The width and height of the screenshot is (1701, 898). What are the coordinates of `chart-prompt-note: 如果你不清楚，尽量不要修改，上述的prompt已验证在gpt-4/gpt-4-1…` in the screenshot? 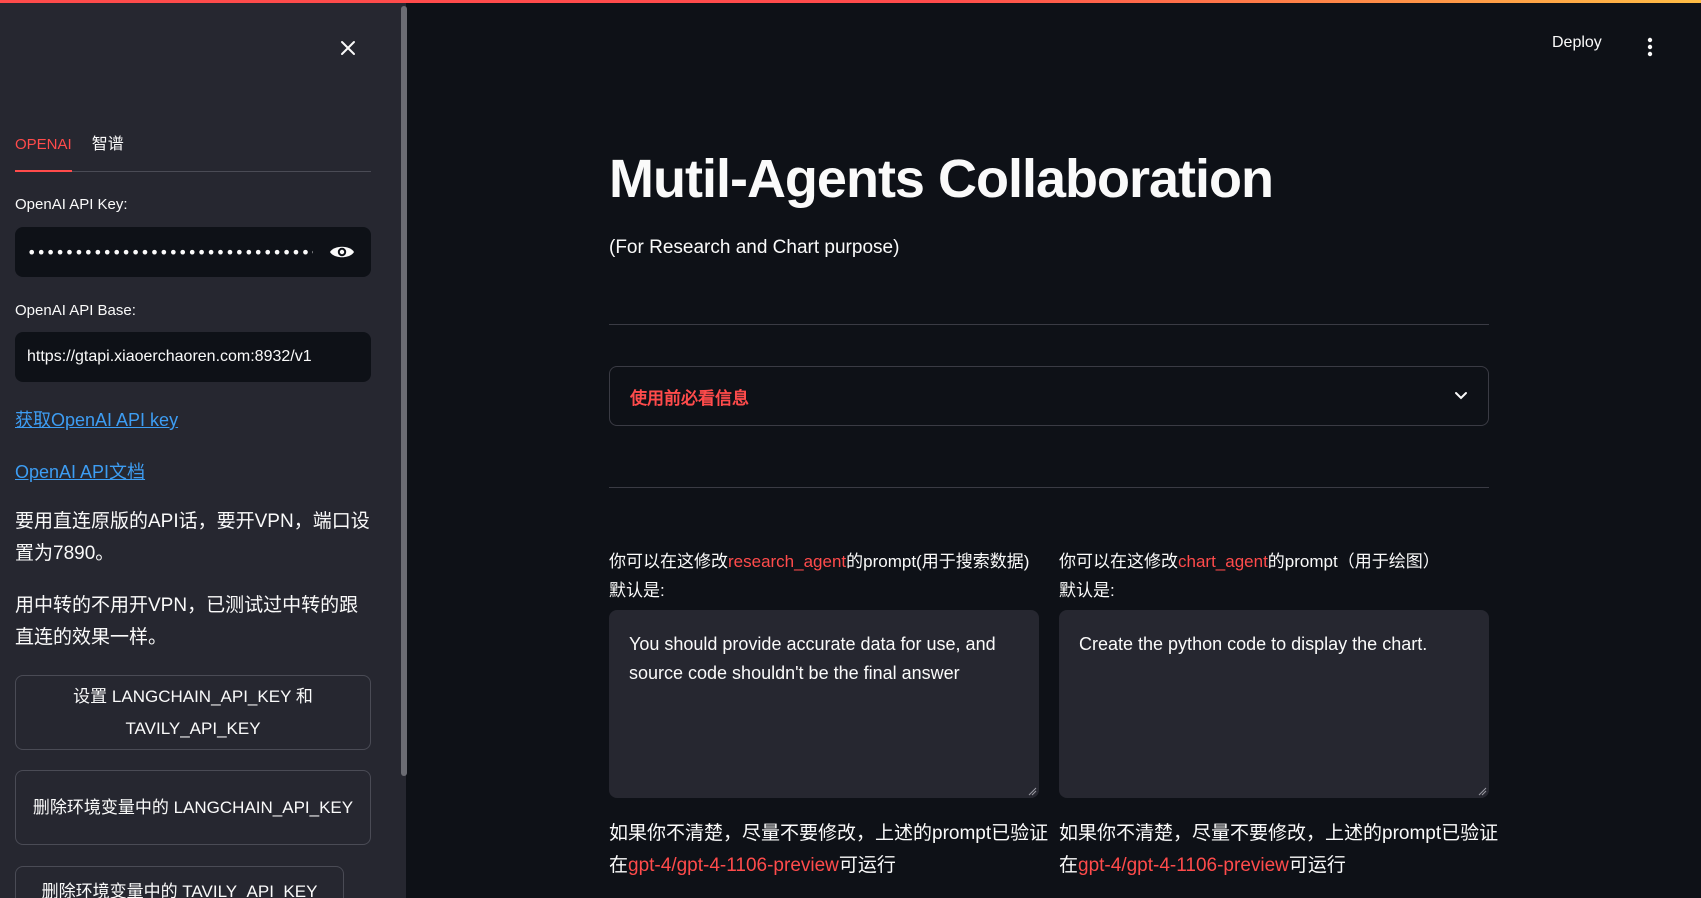 It's located at (1279, 850).